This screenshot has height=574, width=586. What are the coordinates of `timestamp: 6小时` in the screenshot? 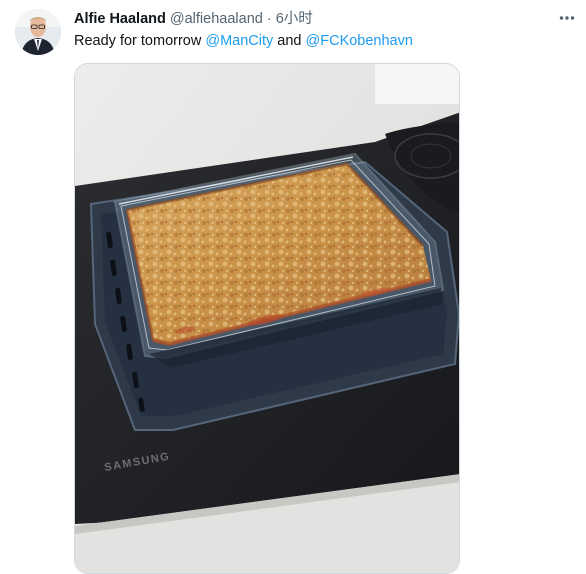 It's located at (294, 19).